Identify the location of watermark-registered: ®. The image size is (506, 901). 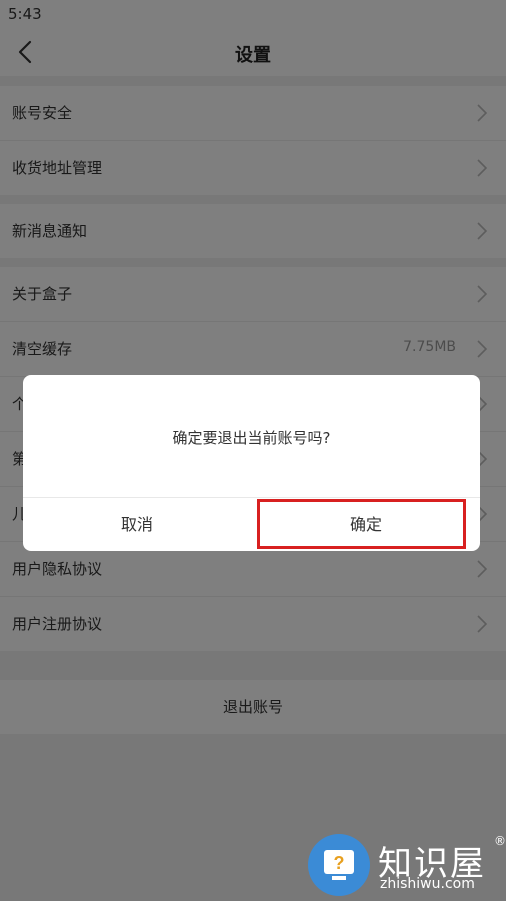
(500, 841).